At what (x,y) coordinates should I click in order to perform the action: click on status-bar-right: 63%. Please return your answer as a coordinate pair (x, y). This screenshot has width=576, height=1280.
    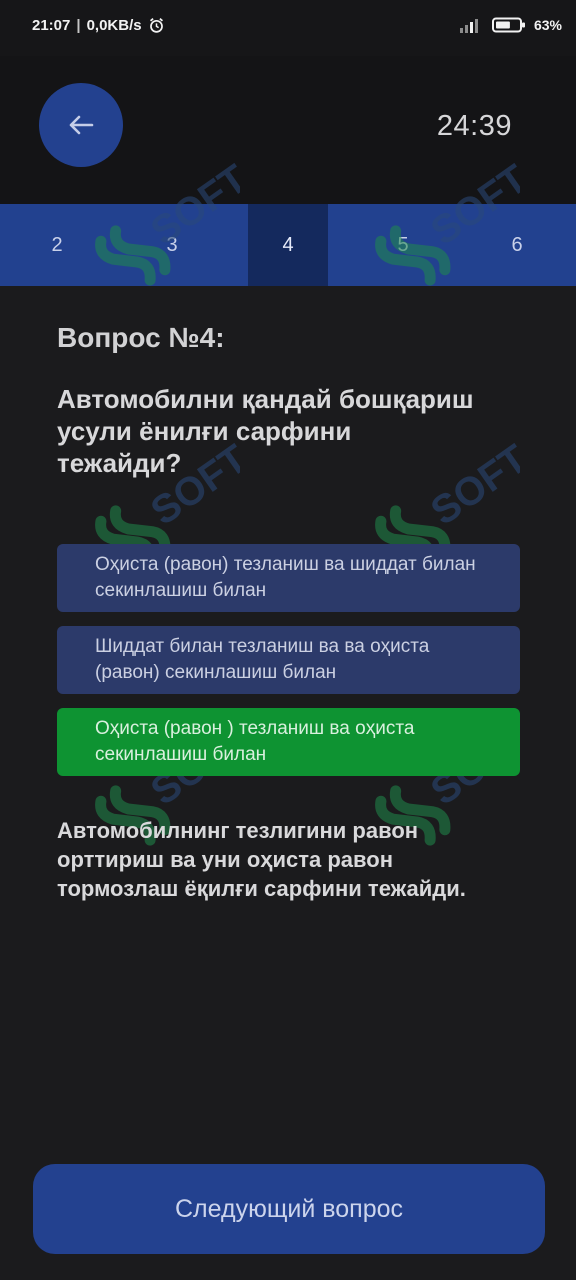
    Looking at the image, I should click on (510, 25).